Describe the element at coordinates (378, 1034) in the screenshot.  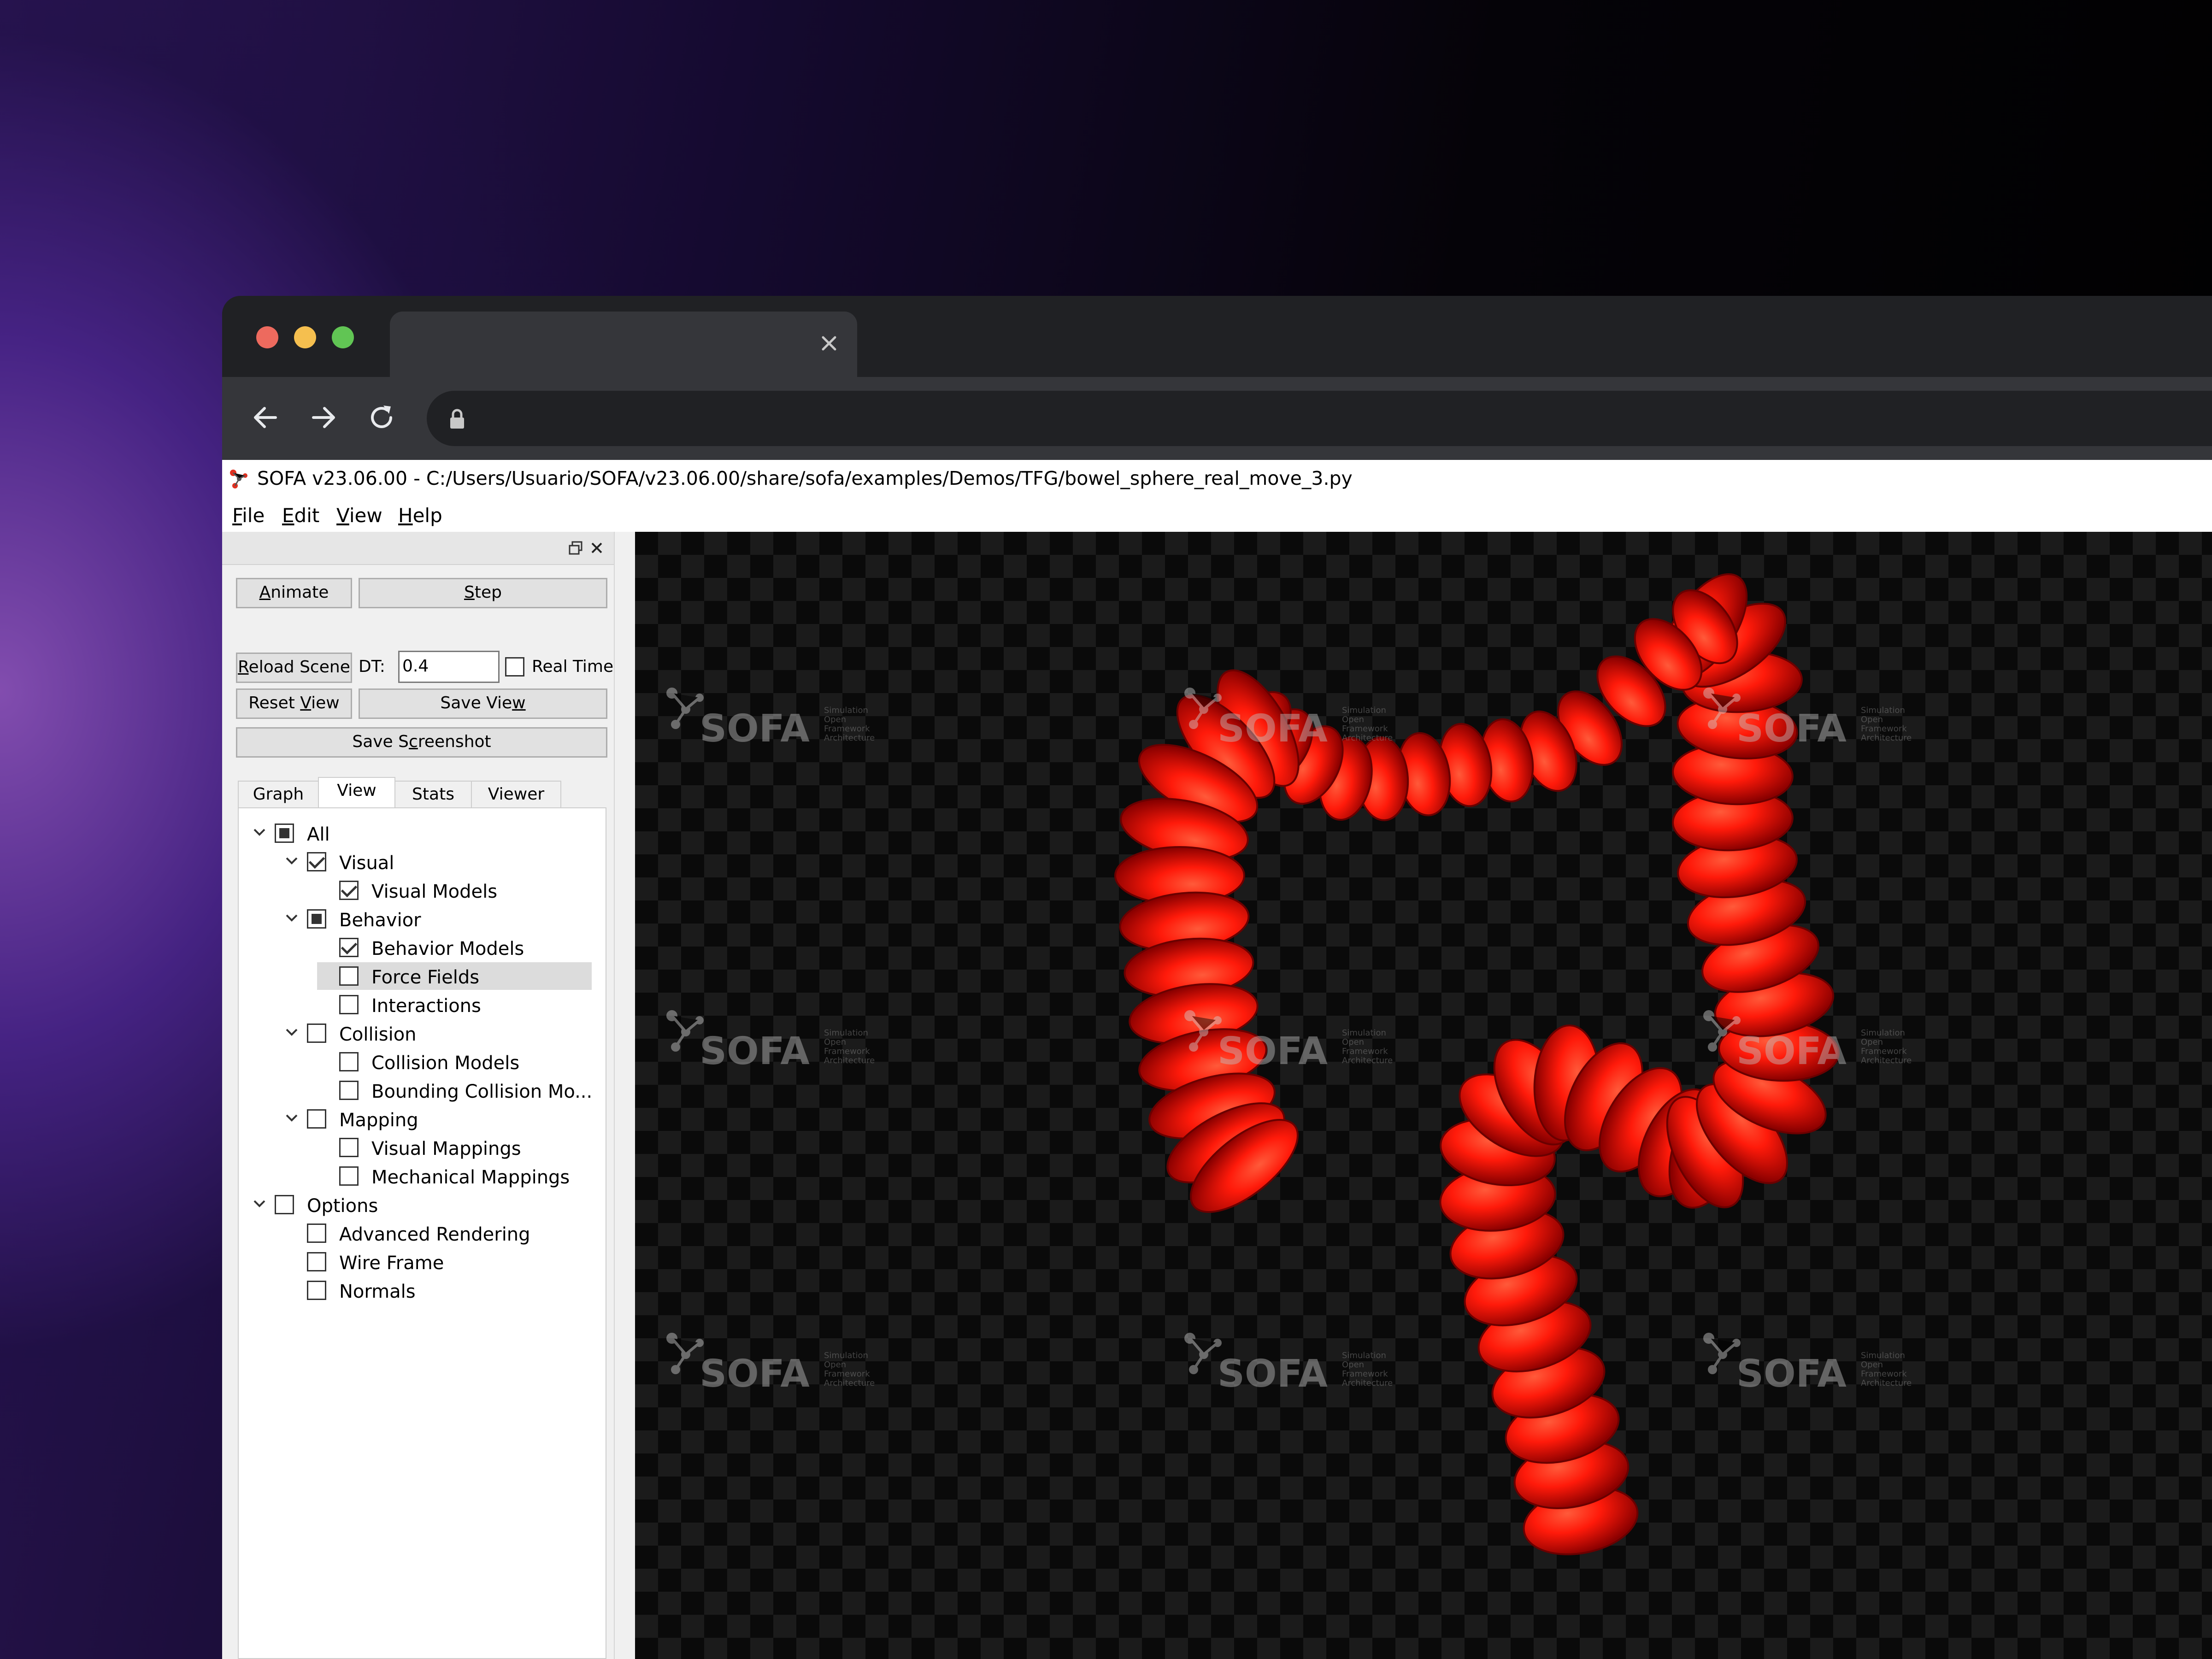
I see `tree-item-label: Collision` at that location.